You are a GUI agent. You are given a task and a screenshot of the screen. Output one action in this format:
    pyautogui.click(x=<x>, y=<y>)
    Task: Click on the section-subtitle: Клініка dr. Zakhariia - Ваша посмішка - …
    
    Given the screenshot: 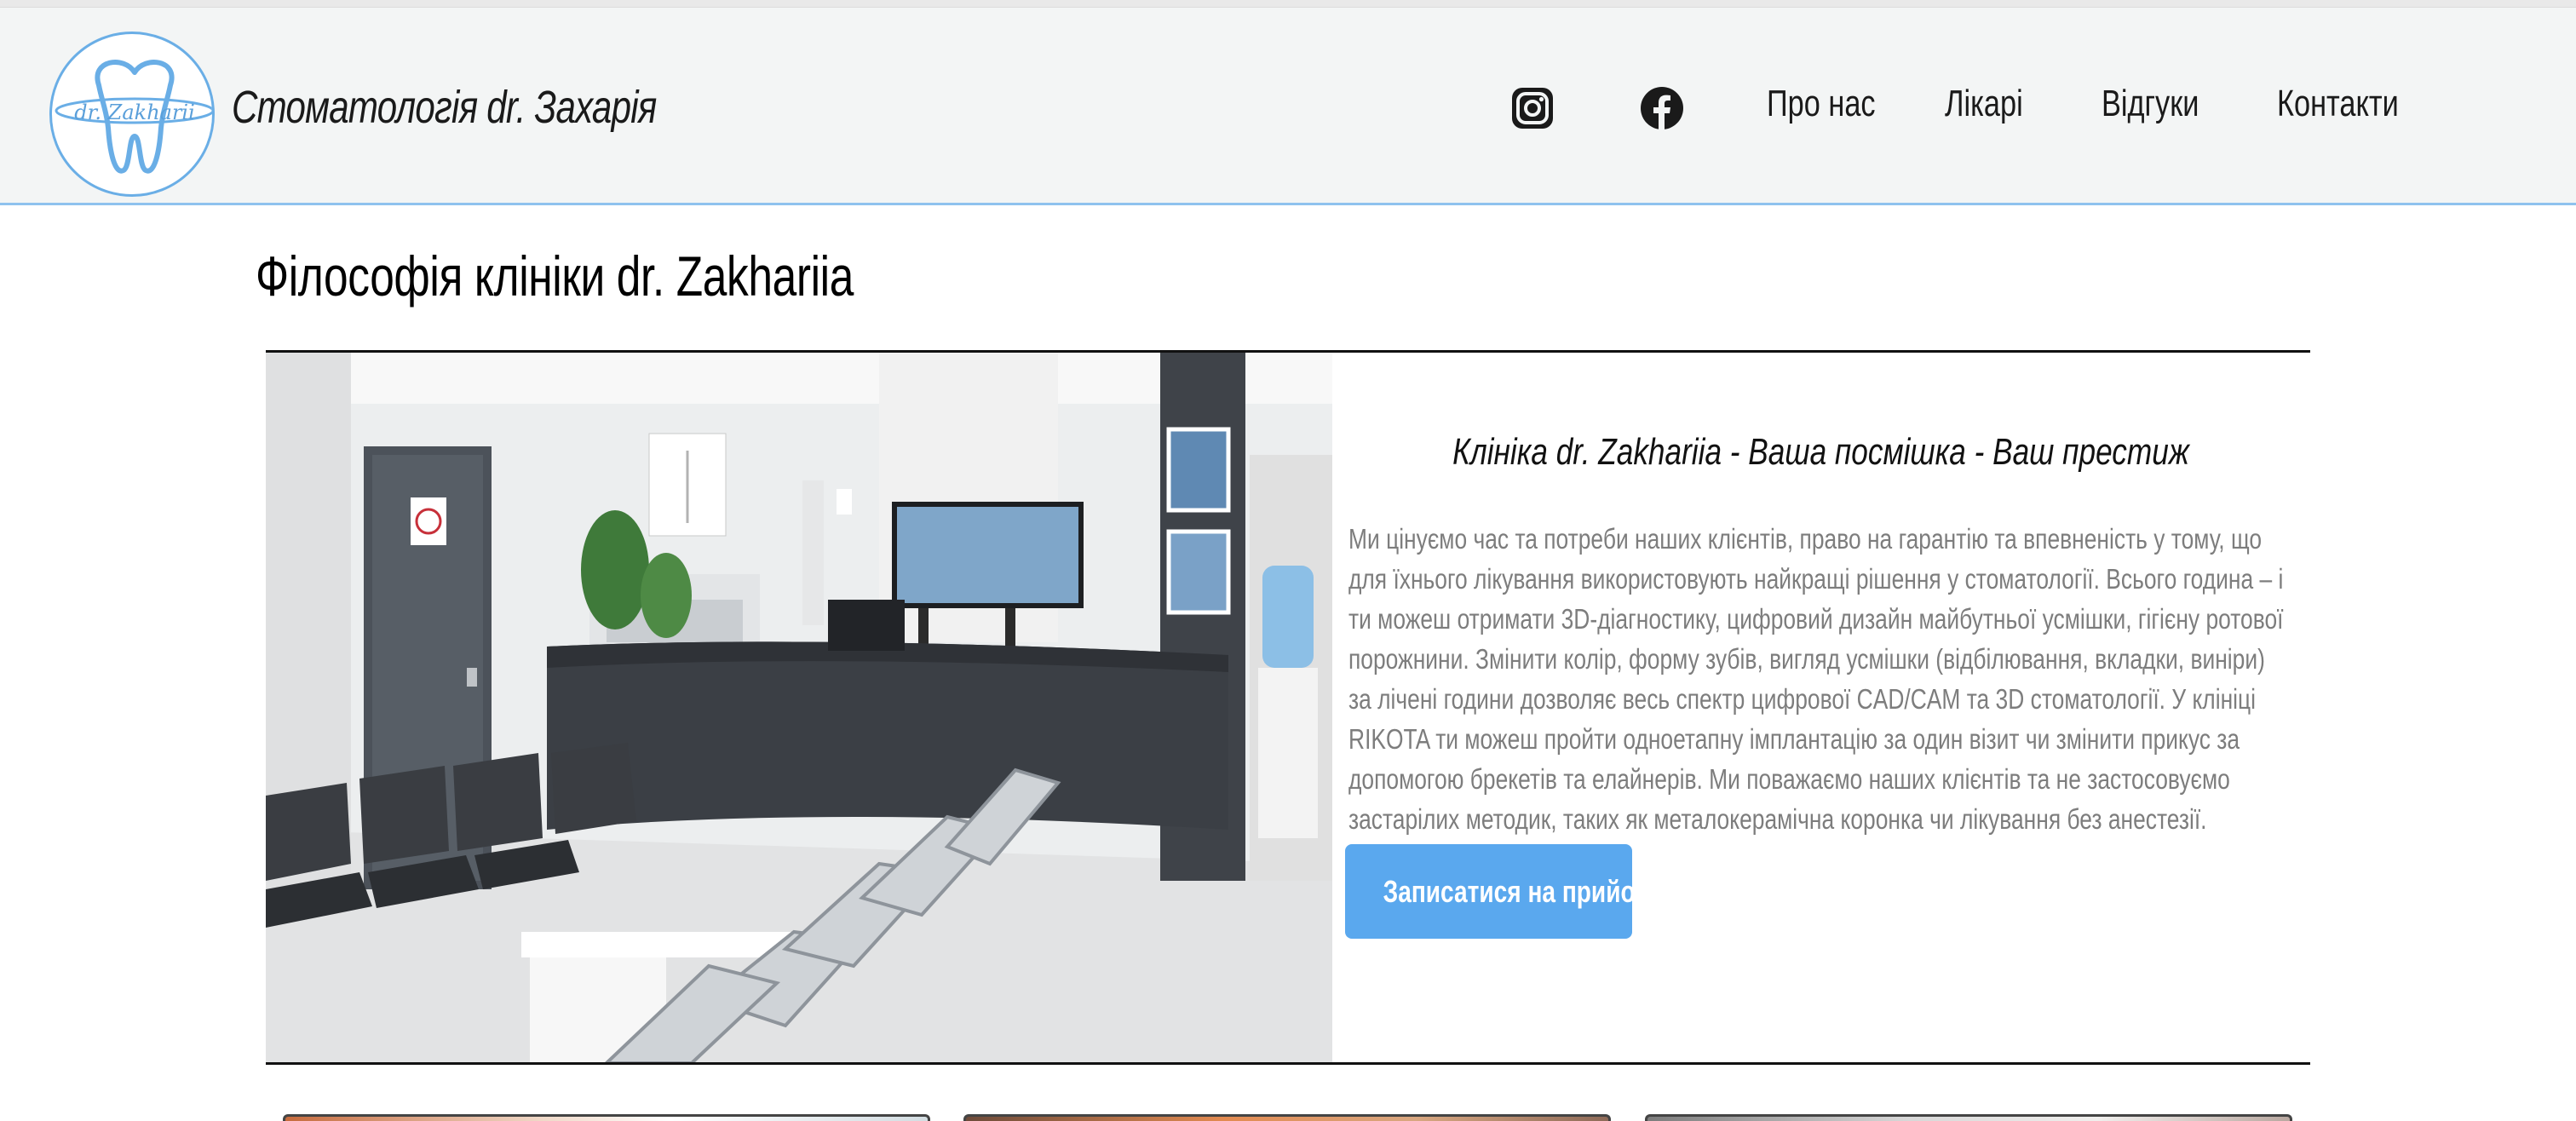 What is the action you would take?
    pyautogui.click(x=1821, y=452)
    